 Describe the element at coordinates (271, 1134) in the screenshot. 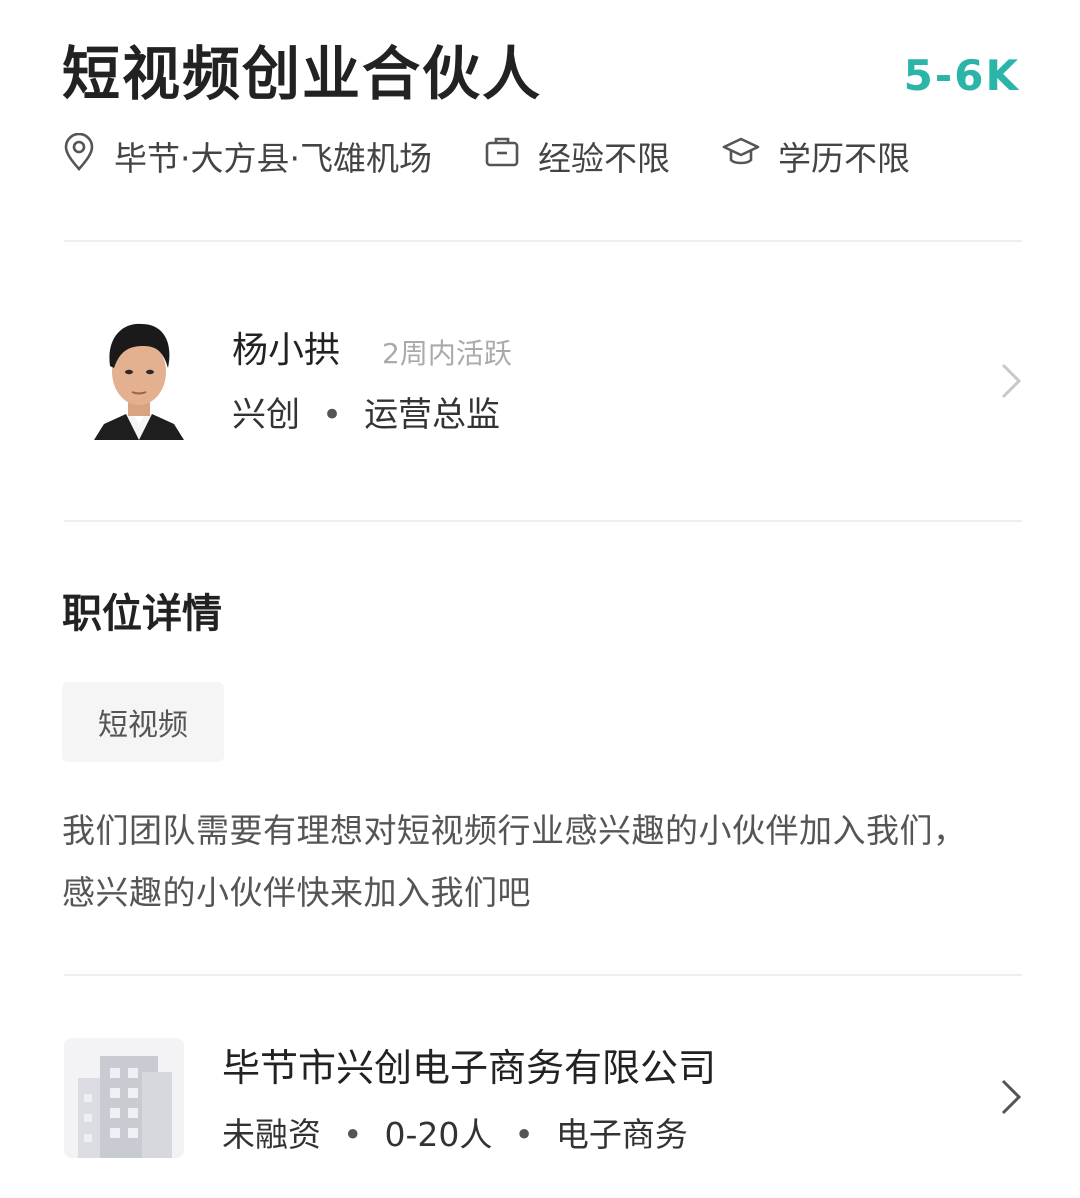

I see `company-funding: 未融资` at that location.